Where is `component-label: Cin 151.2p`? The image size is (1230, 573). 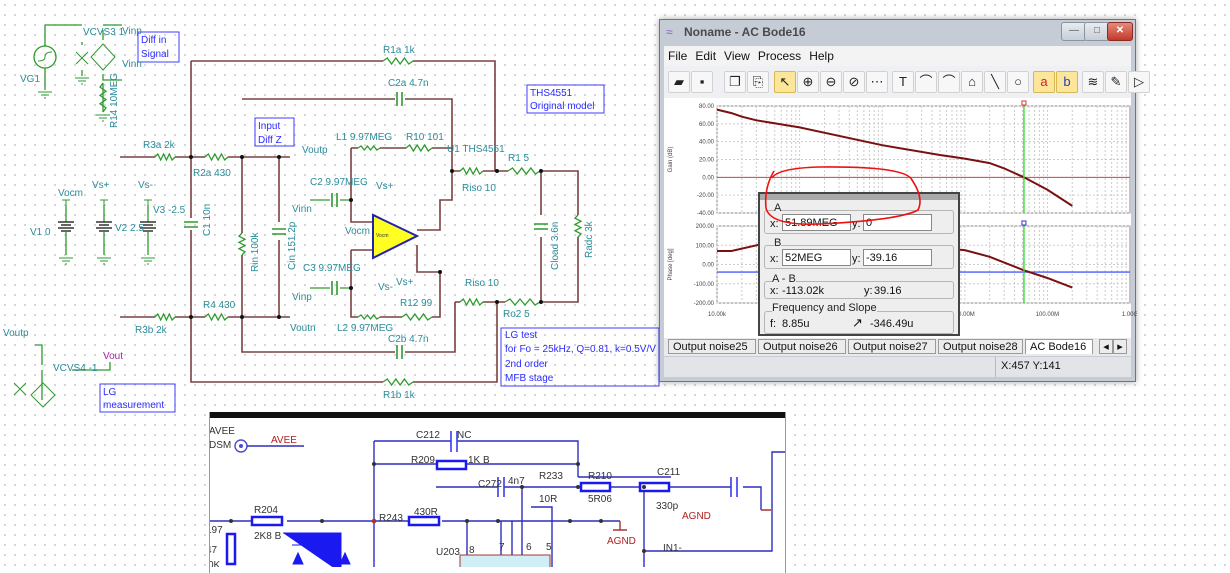
component-label: Cin 151.2p is located at coordinates (292, 245).